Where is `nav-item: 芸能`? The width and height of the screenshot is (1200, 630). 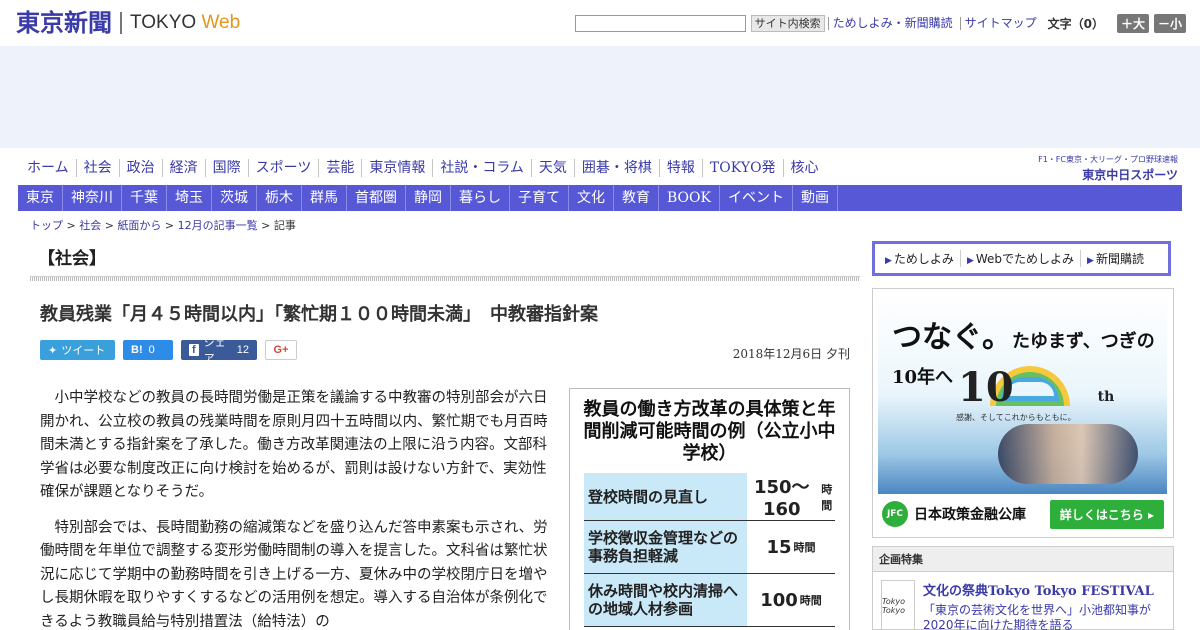 nav-item: 芸能 is located at coordinates (339, 168).